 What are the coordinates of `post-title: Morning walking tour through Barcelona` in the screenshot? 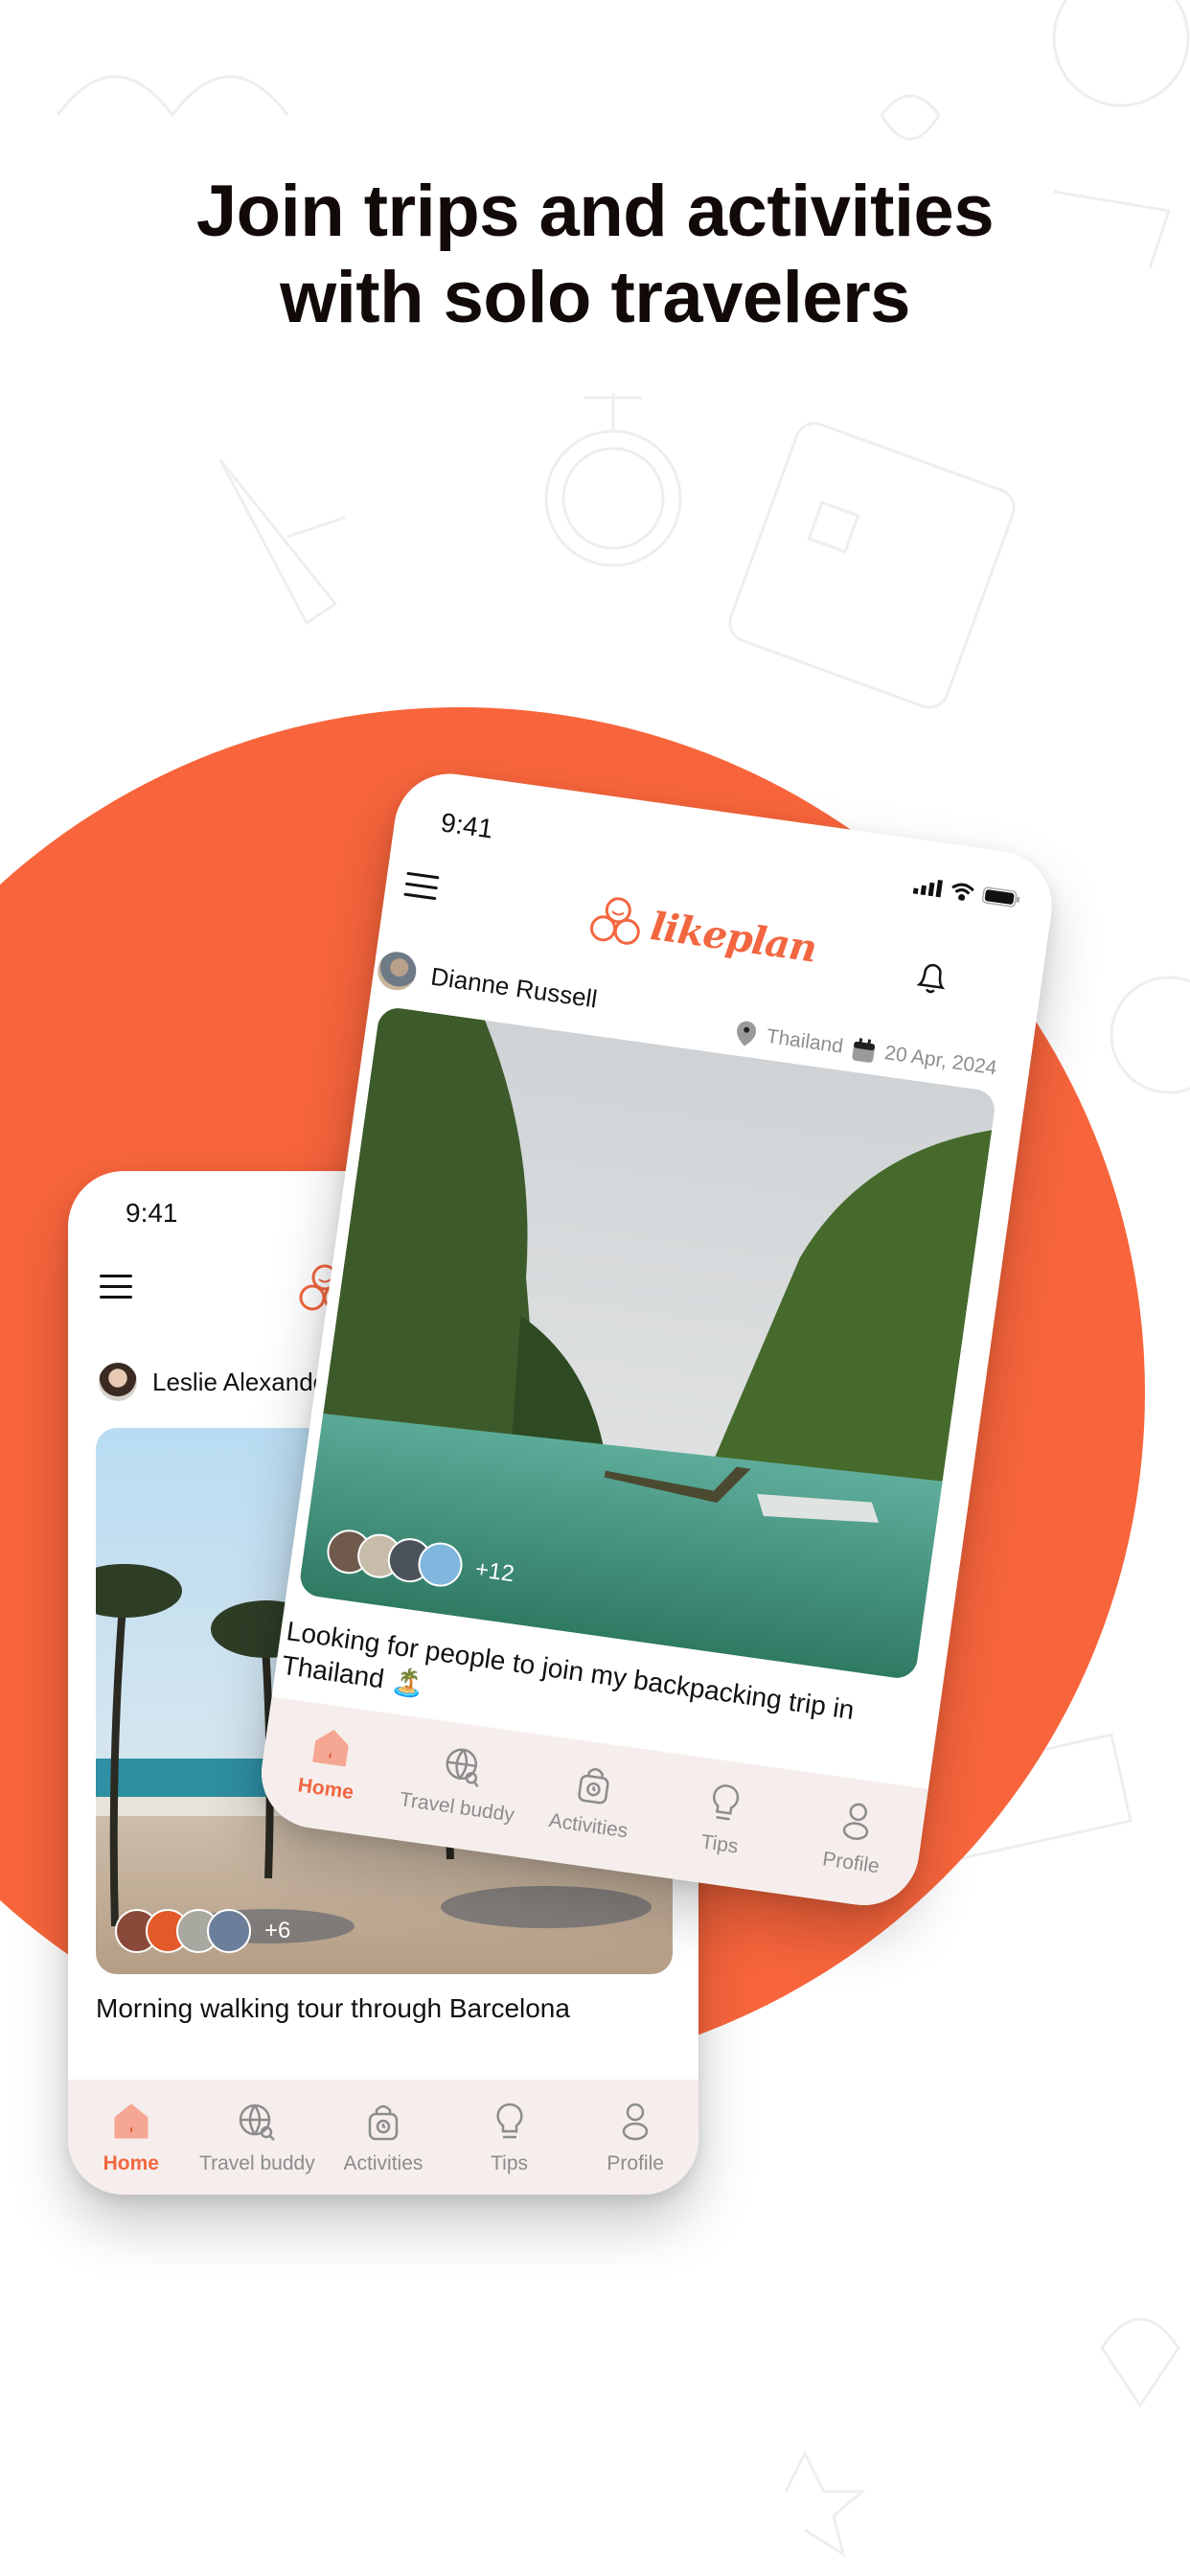 It's located at (333, 2008).